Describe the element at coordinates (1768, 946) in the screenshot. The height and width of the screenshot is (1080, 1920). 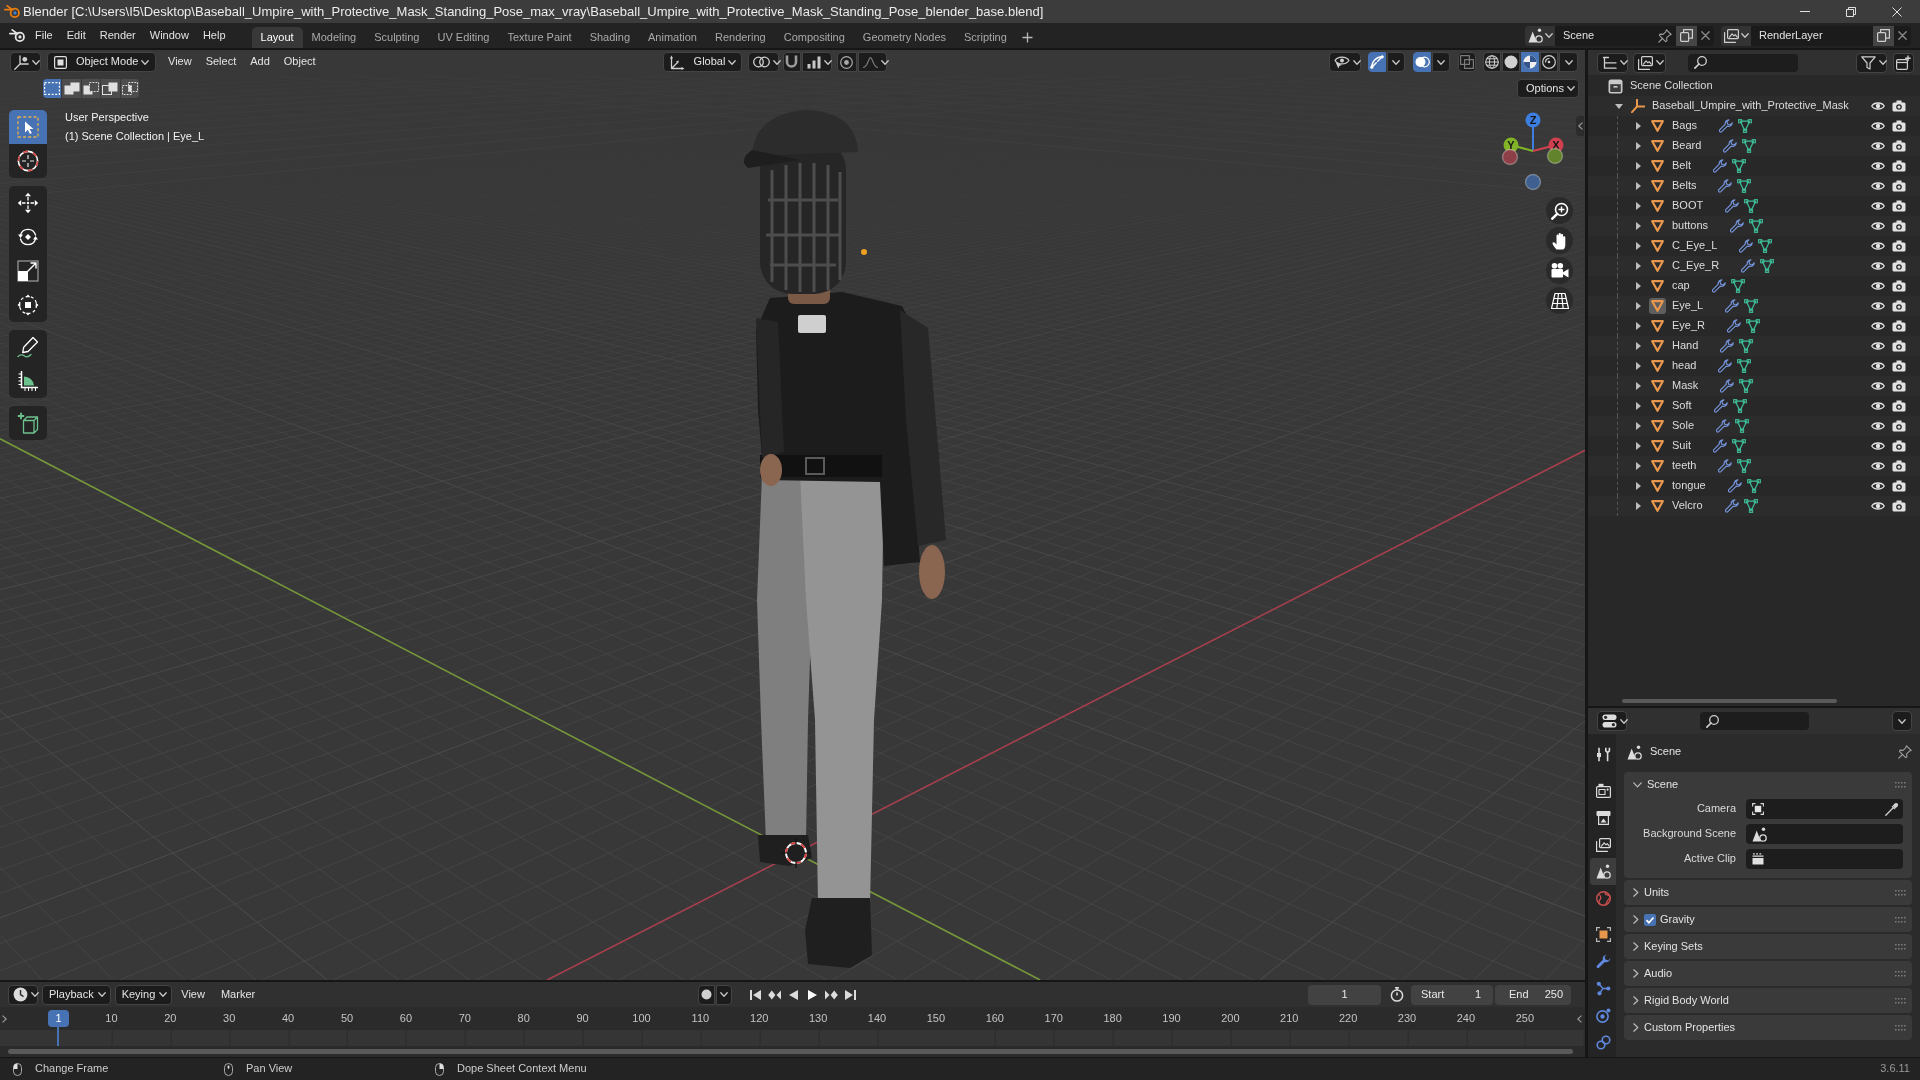
I see `section-header: Keying Sets` at that location.